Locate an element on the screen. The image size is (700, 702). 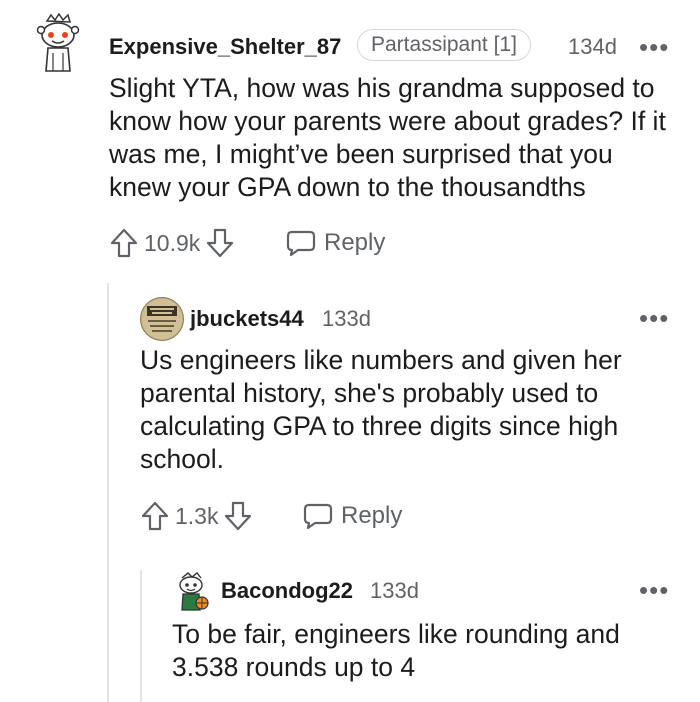
vote-count: 1.3k is located at coordinates (197, 515).